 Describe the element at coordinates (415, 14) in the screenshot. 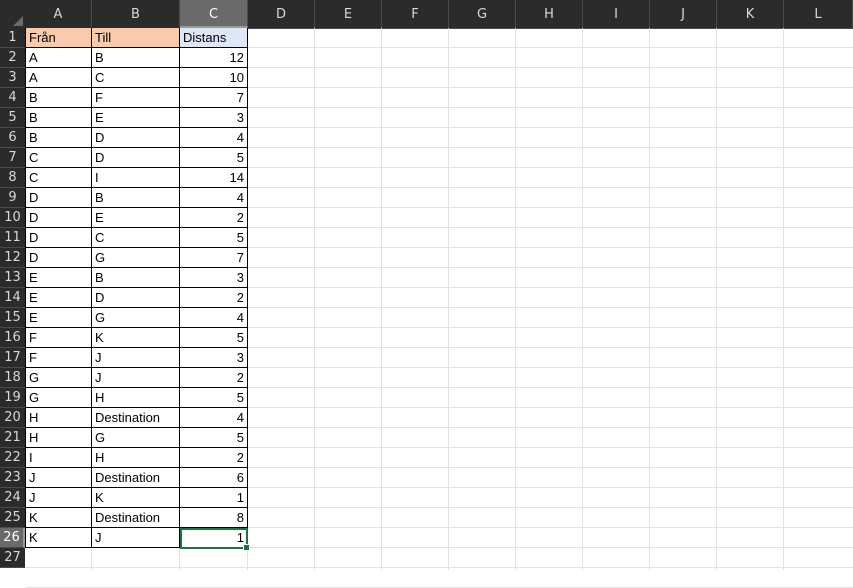

I see `column-header-f: F` at that location.